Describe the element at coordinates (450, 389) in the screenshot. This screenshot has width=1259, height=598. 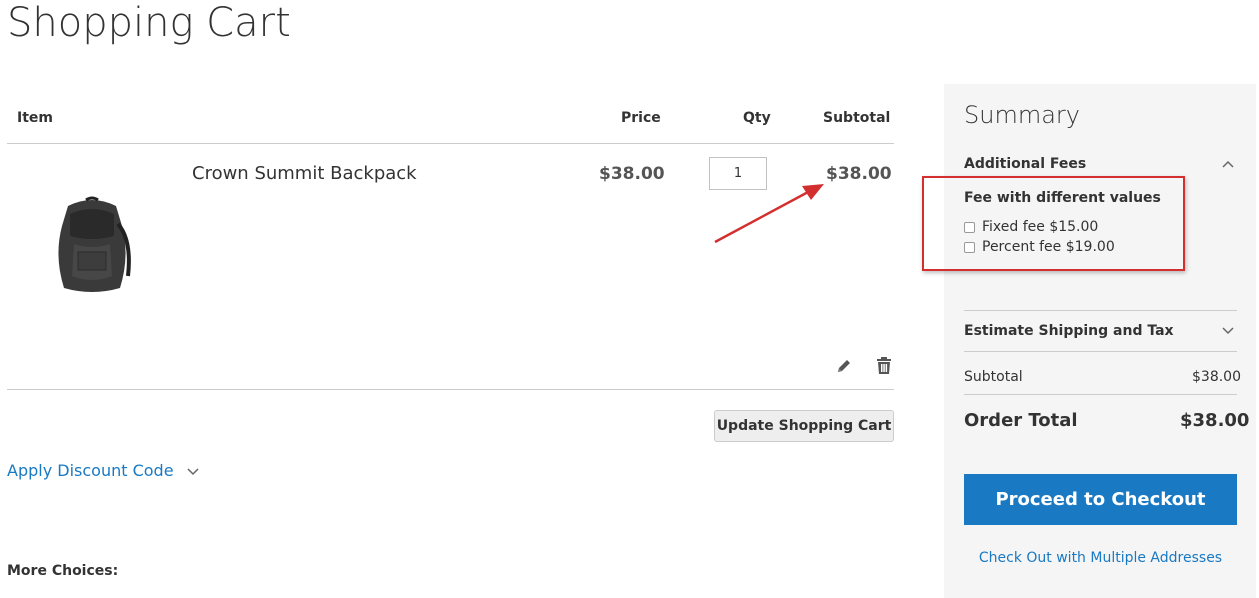
I see `table-divider-bottom` at that location.